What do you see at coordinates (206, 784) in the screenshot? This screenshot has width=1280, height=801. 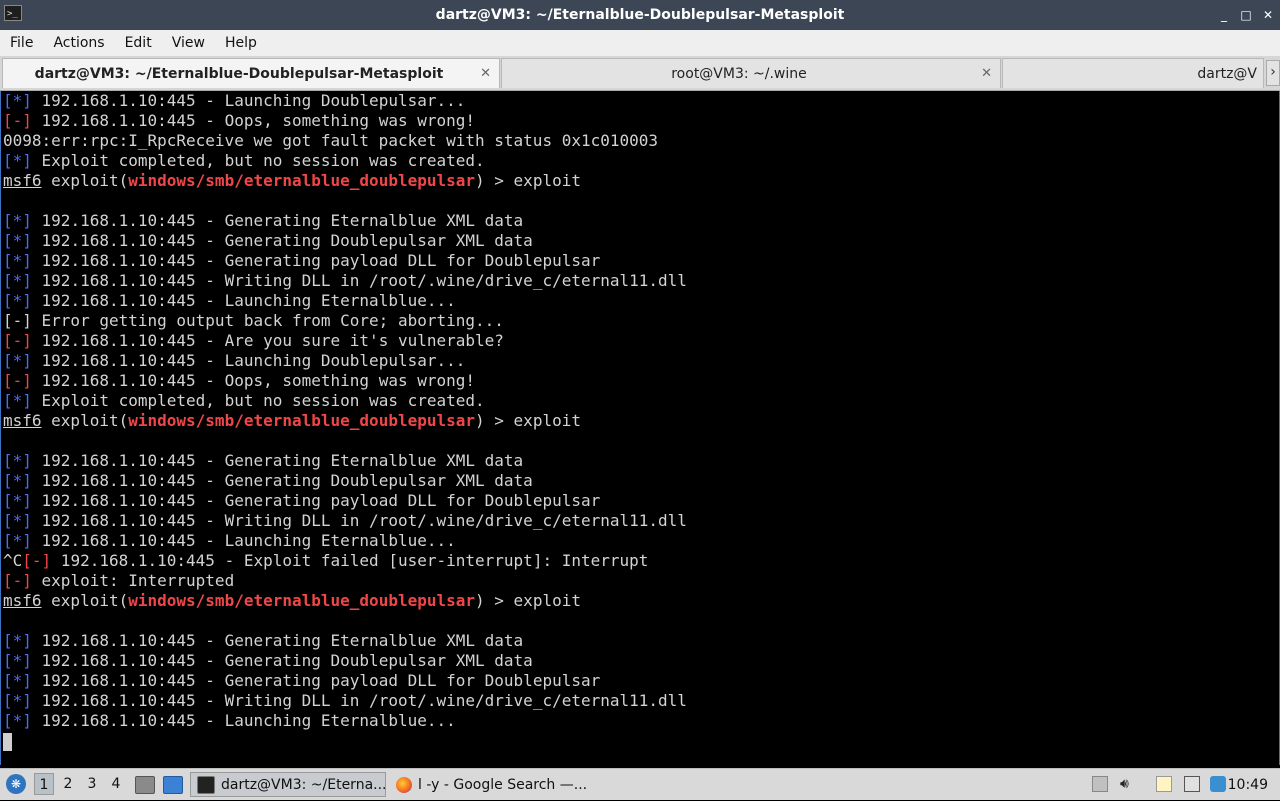 I see `terminal-icon` at bounding box center [206, 784].